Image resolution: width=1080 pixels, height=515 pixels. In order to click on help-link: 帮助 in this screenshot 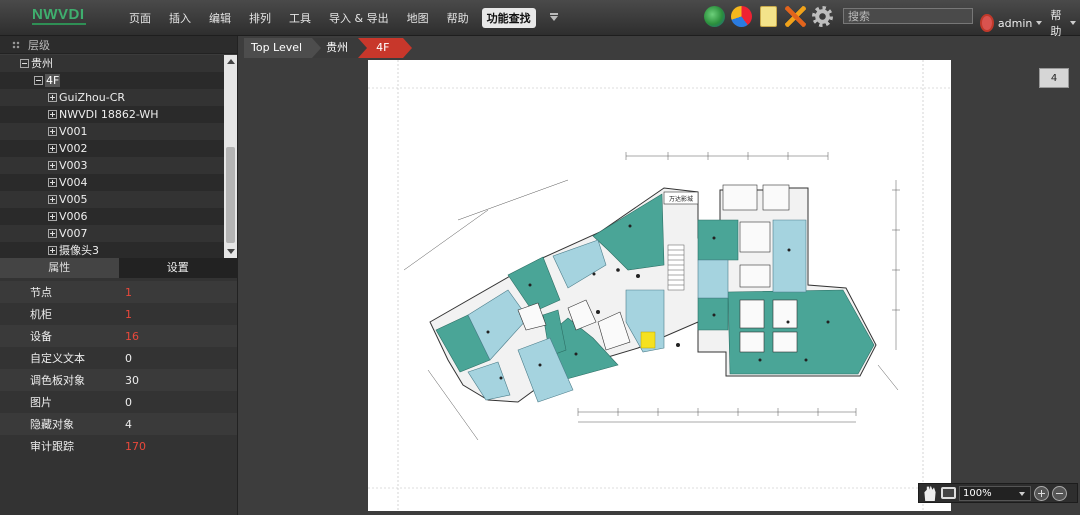, I will do `click(1058, 23)`.